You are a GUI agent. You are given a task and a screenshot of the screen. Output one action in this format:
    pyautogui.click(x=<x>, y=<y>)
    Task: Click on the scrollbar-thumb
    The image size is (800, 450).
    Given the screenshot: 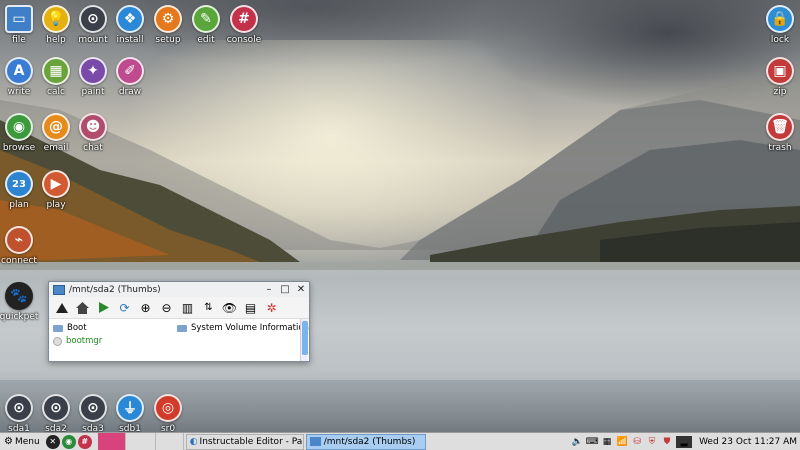 What is the action you would take?
    pyautogui.click(x=305, y=338)
    